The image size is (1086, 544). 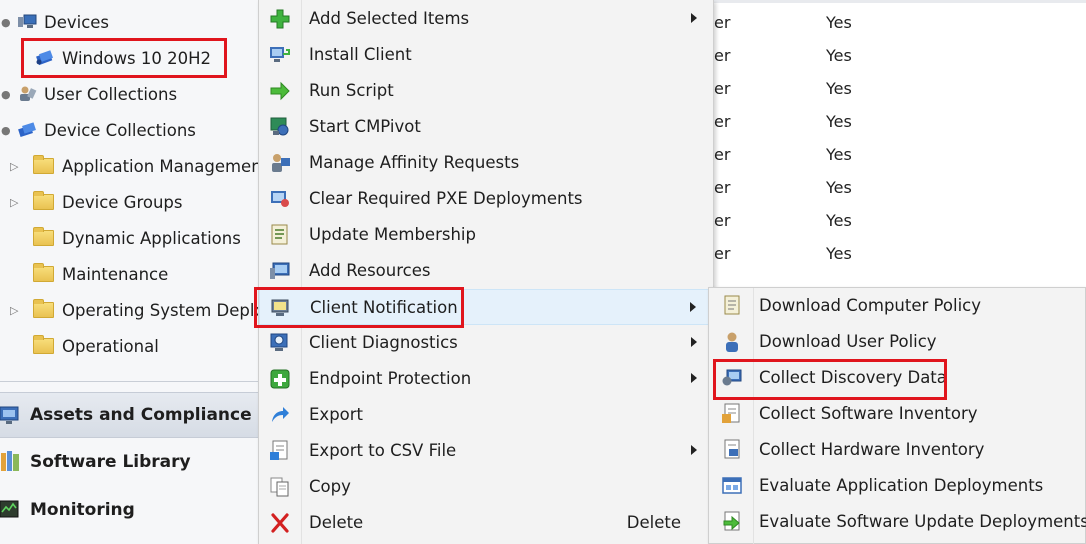 I want to click on submenu-item-download-user-policy: Download User Policy, so click(x=897, y=343).